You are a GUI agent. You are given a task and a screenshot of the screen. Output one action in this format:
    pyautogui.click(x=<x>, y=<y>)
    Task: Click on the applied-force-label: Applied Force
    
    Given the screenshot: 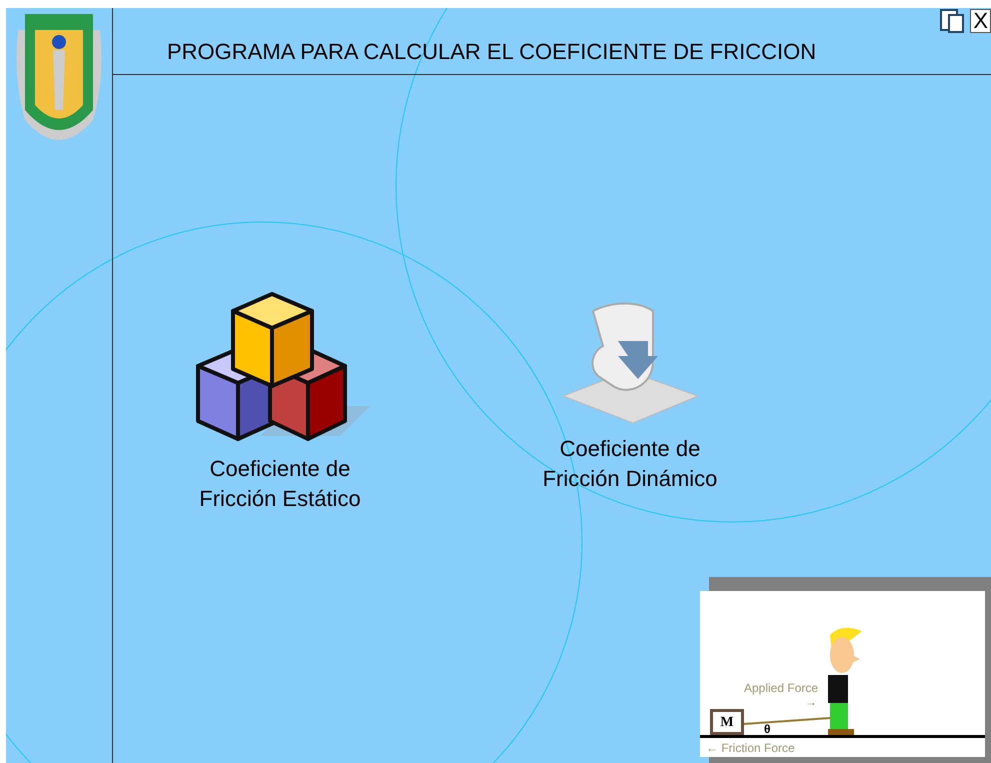 What is the action you would take?
    pyautogui.click(x=781, y=688)
    